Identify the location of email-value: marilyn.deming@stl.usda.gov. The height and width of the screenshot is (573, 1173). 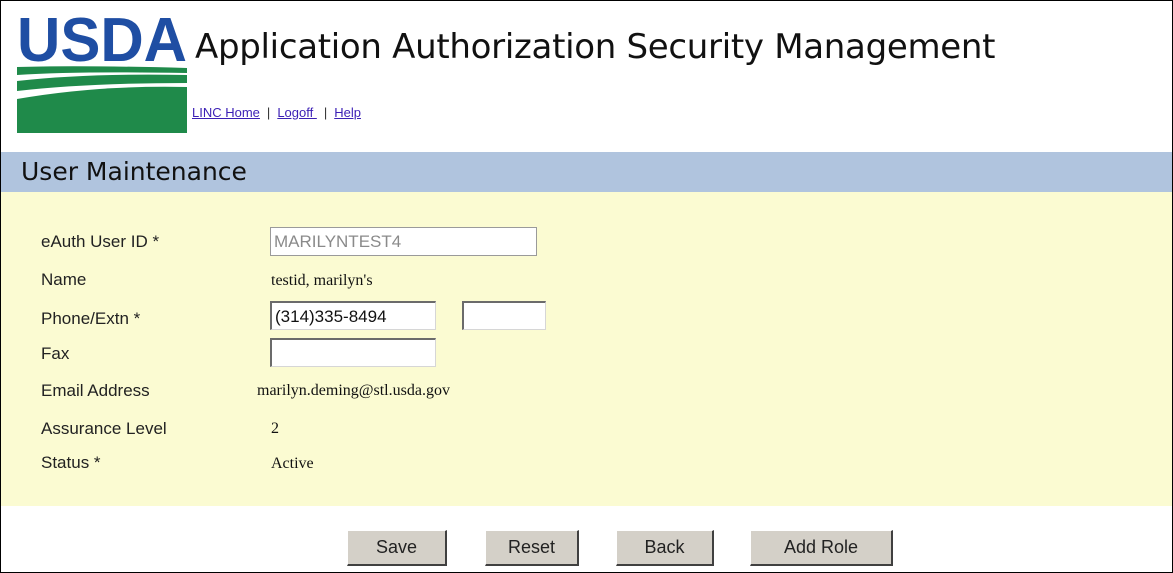
(353, 390).